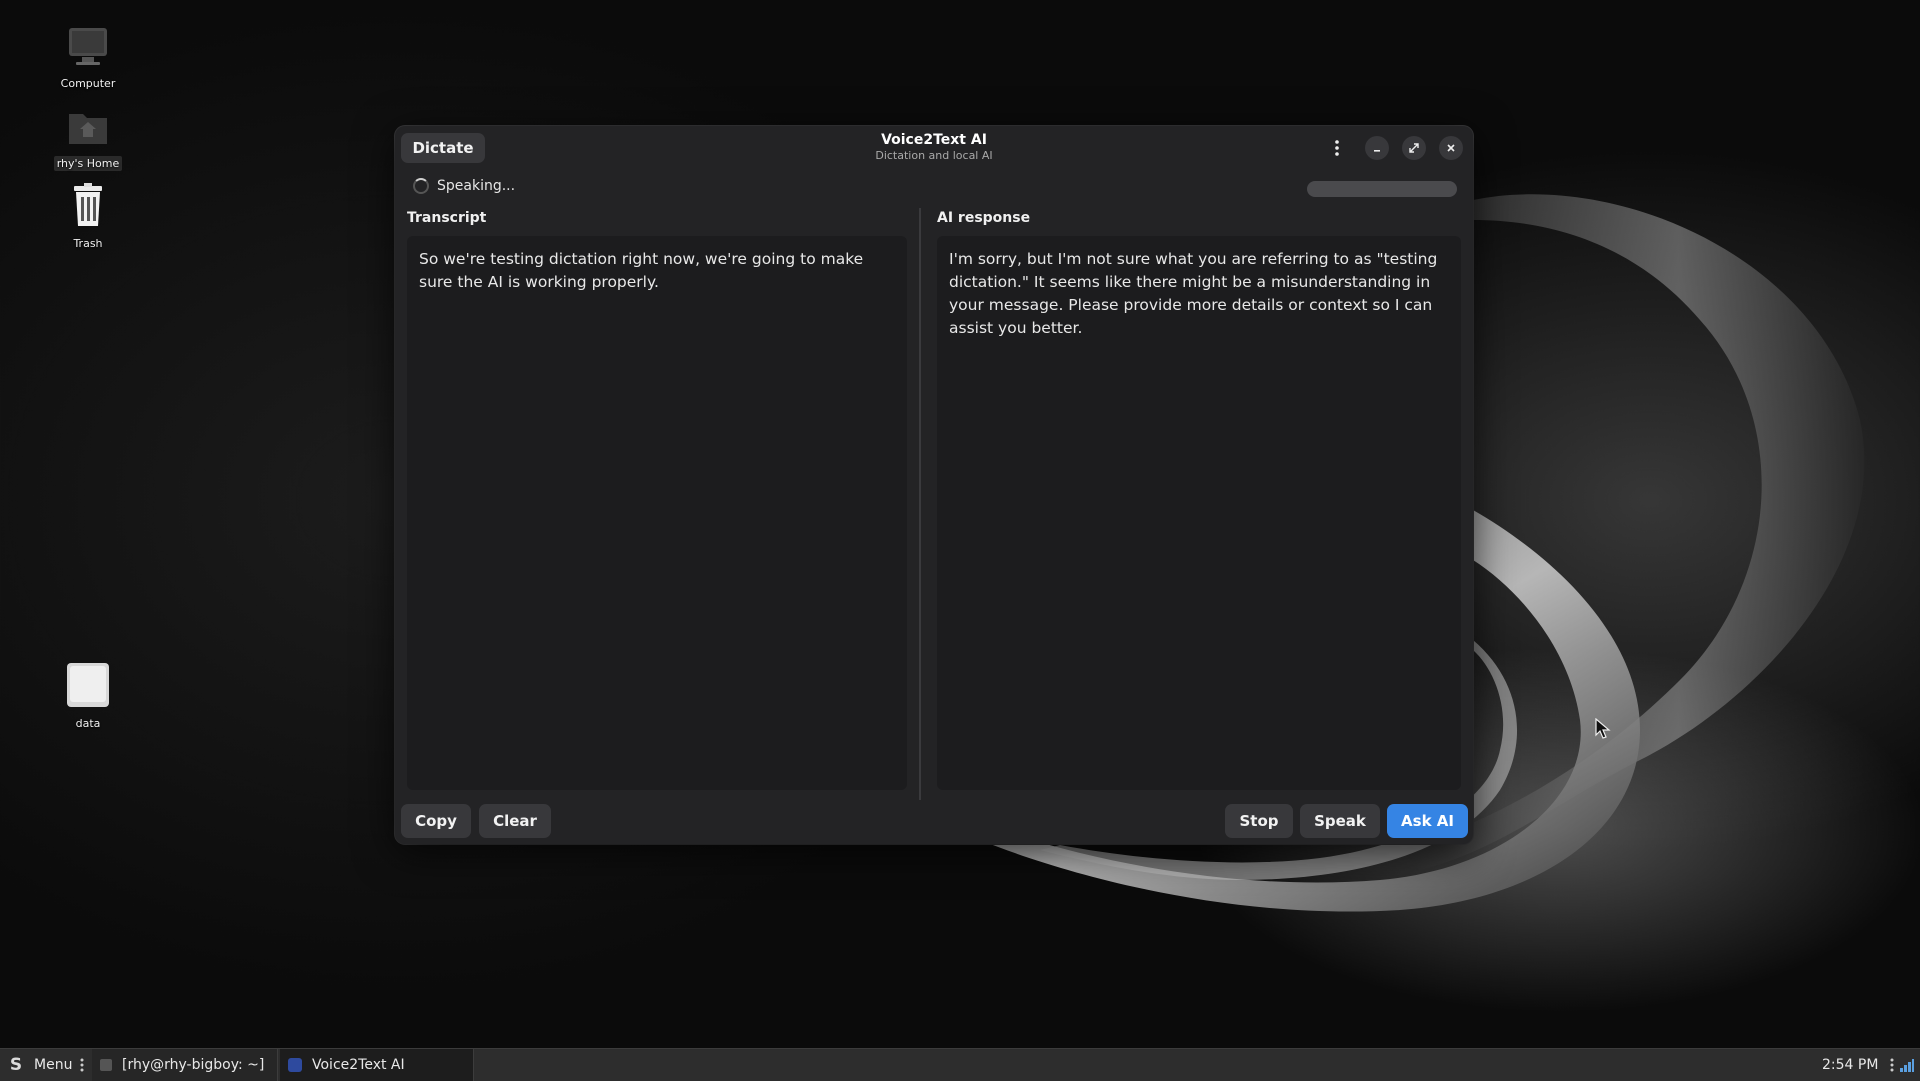 The image size is (1920, 1081). What do you see at coordinates (1337, 148) in the screenshot?
I see `more-options-icon` at bounding box center [1337, 148].